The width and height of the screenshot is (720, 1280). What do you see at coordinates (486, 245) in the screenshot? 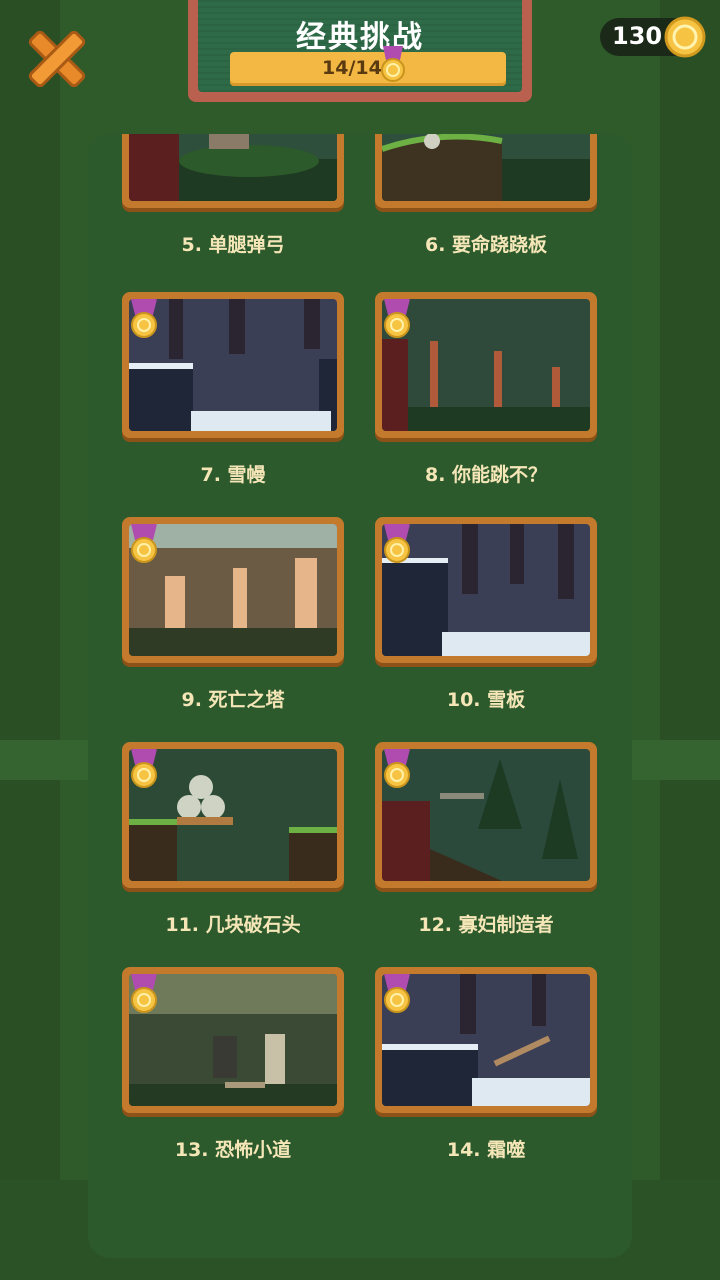
I see `level-name: 6. 要命跷跷板` at bounding box center [486, 245].